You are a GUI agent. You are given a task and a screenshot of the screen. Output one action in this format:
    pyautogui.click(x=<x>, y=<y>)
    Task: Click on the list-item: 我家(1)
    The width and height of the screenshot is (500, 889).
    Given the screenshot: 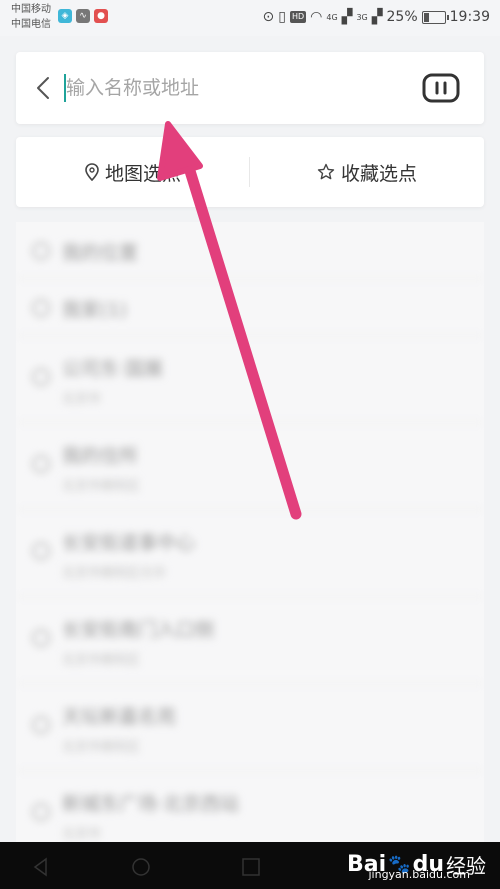 What is the action you would take?
    pyautogui.click(x=250, y=307)
    